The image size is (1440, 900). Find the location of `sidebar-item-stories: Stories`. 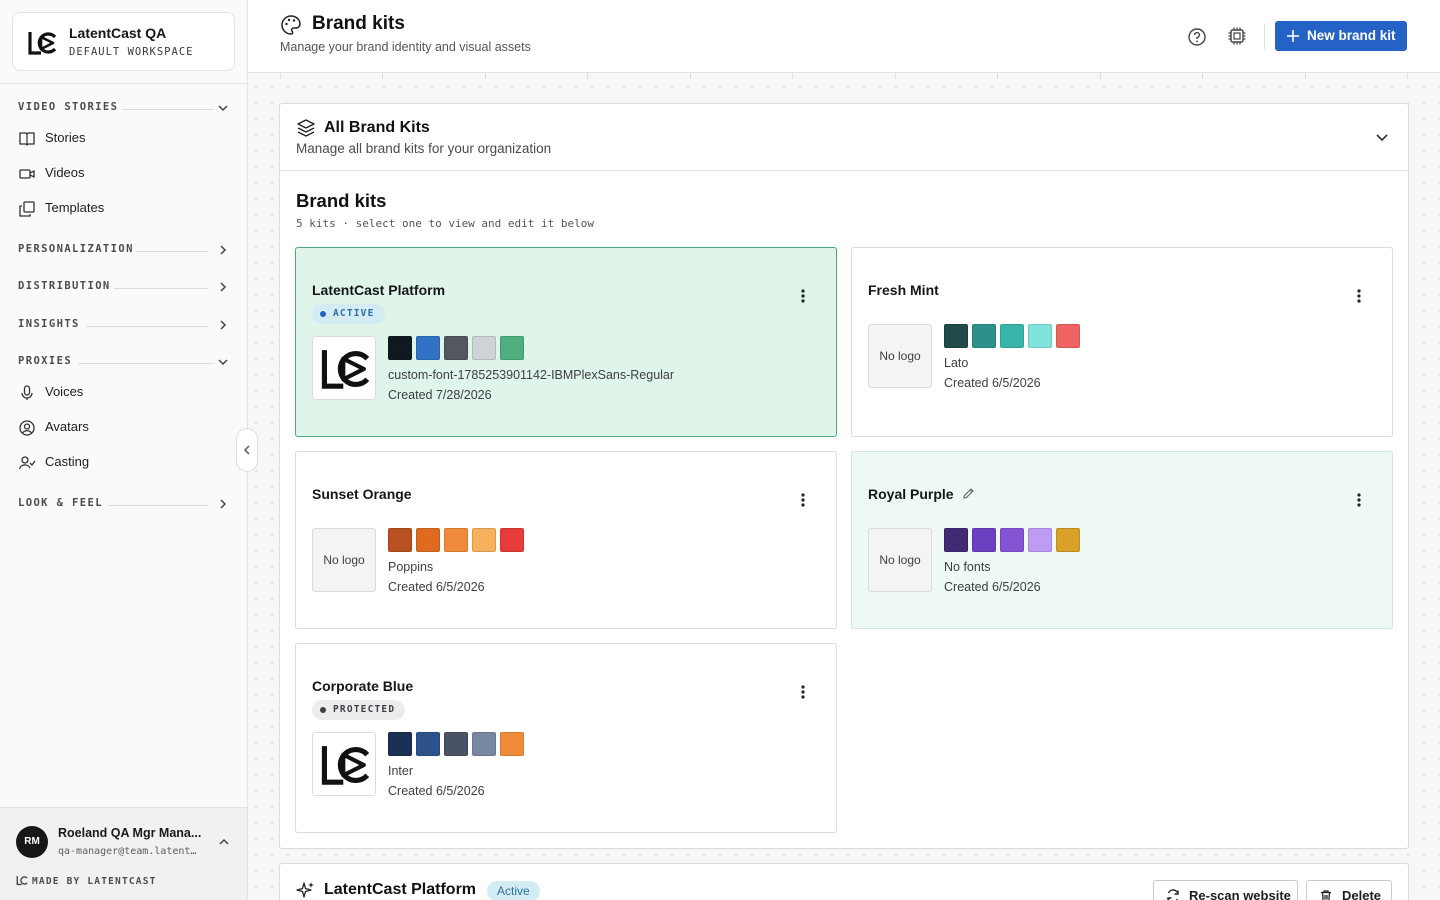

sidebar-item-stories: Stories is located at coordinates (124, 139).